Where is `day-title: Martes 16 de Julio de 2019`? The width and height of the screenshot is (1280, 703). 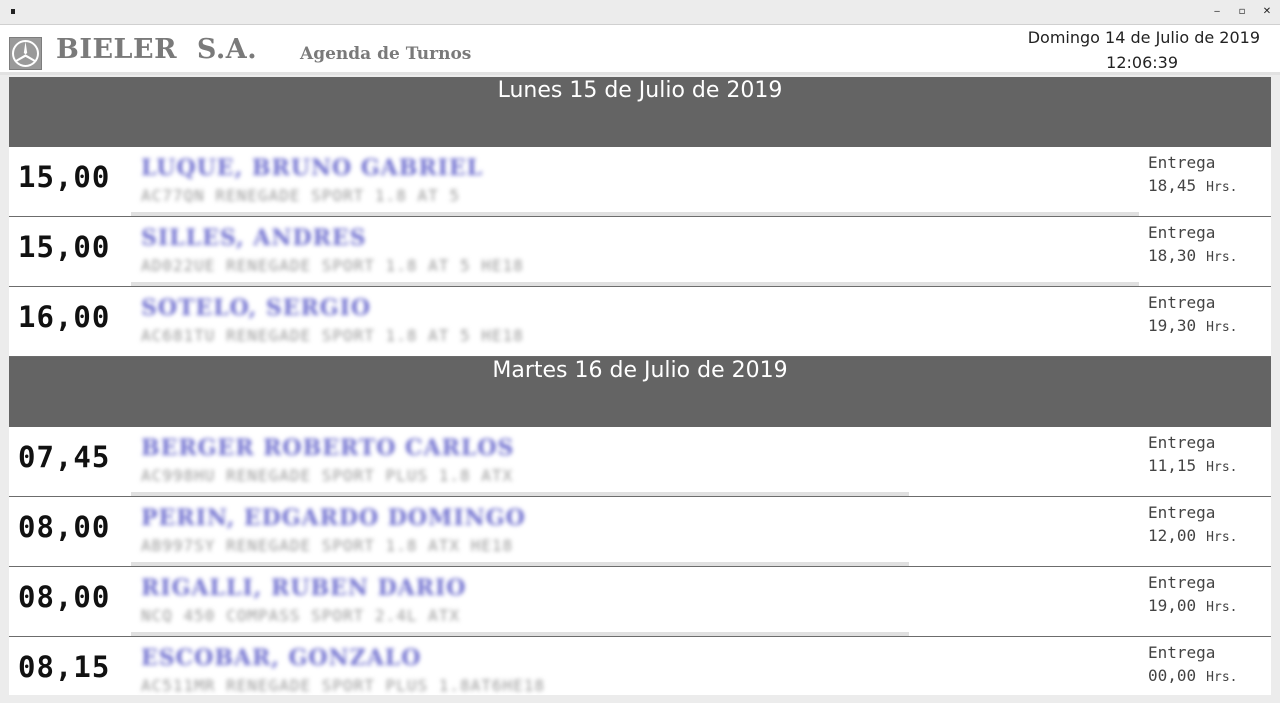
day-title: Martes 16 de Julio de 2019 is located at coordinates (640, 370).